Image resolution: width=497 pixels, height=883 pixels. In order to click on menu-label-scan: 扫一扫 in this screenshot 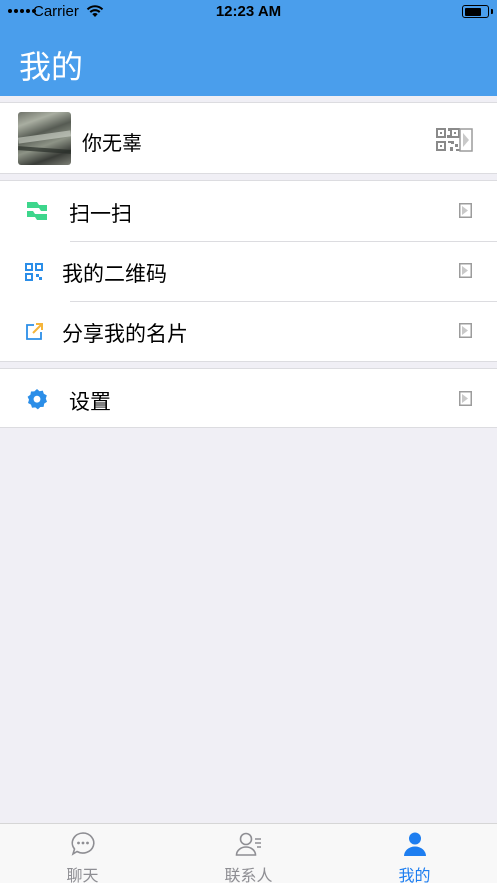, I will do `click(100, 214)`.